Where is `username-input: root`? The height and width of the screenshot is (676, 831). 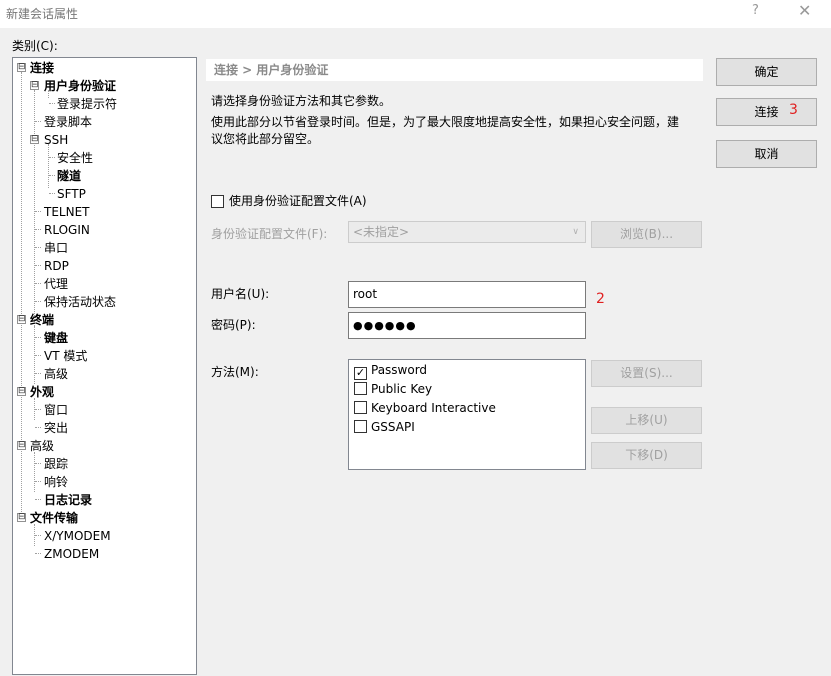
username-input: root is located at coordinates (467, 294).